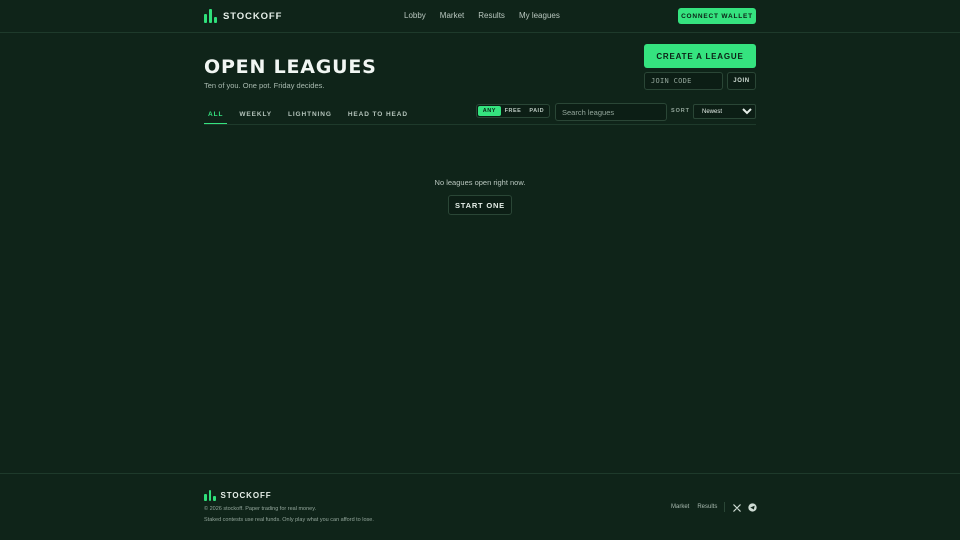  I want to click on nav-item-market: Market, so click(452, 15).